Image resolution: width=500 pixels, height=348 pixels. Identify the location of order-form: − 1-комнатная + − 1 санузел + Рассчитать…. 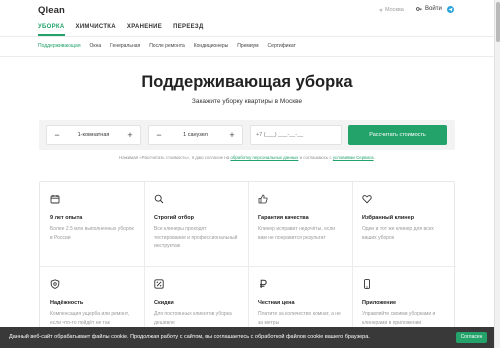
(247, 135).